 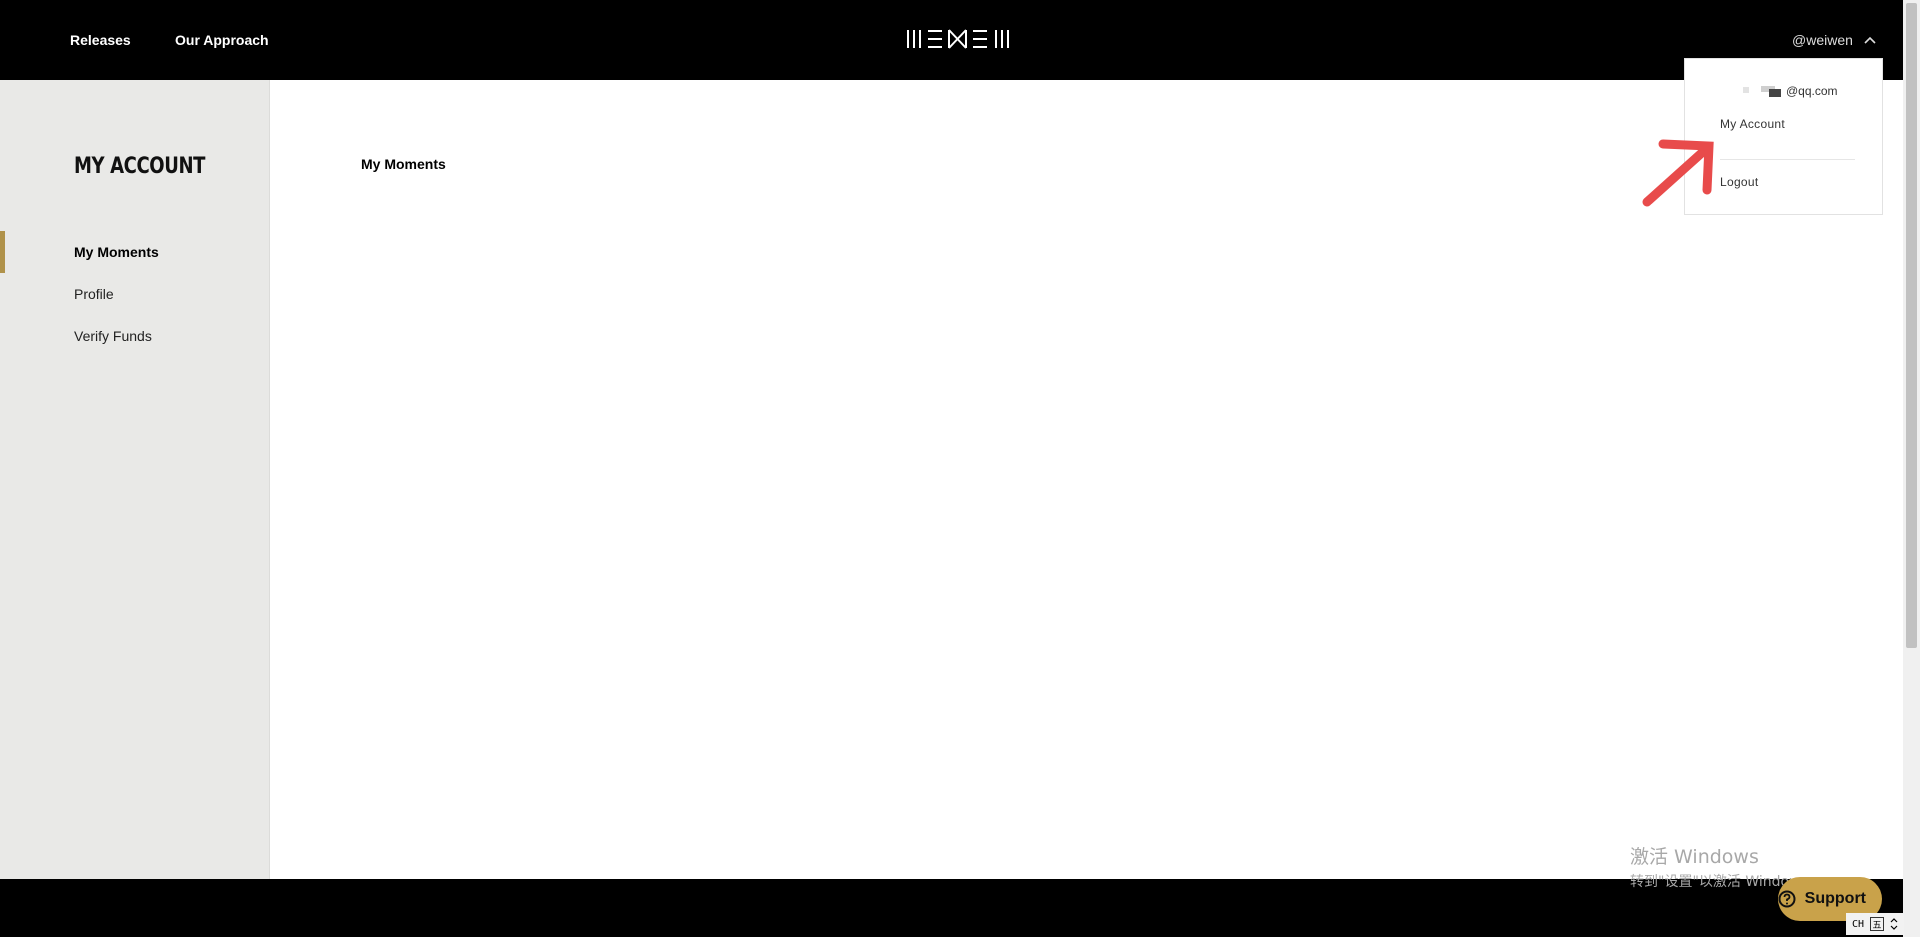 I want to click on ime-icon: 五, so click(x=1877, y=924).